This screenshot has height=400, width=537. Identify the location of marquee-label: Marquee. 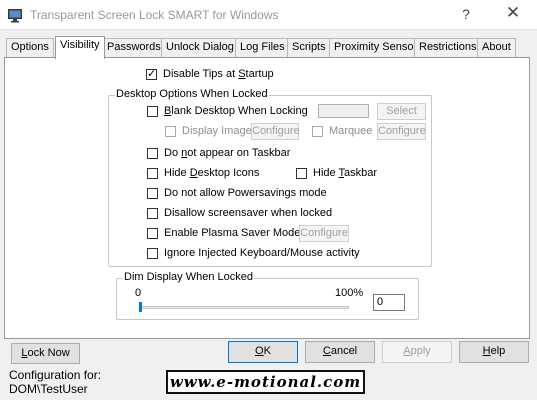
(351, 131).